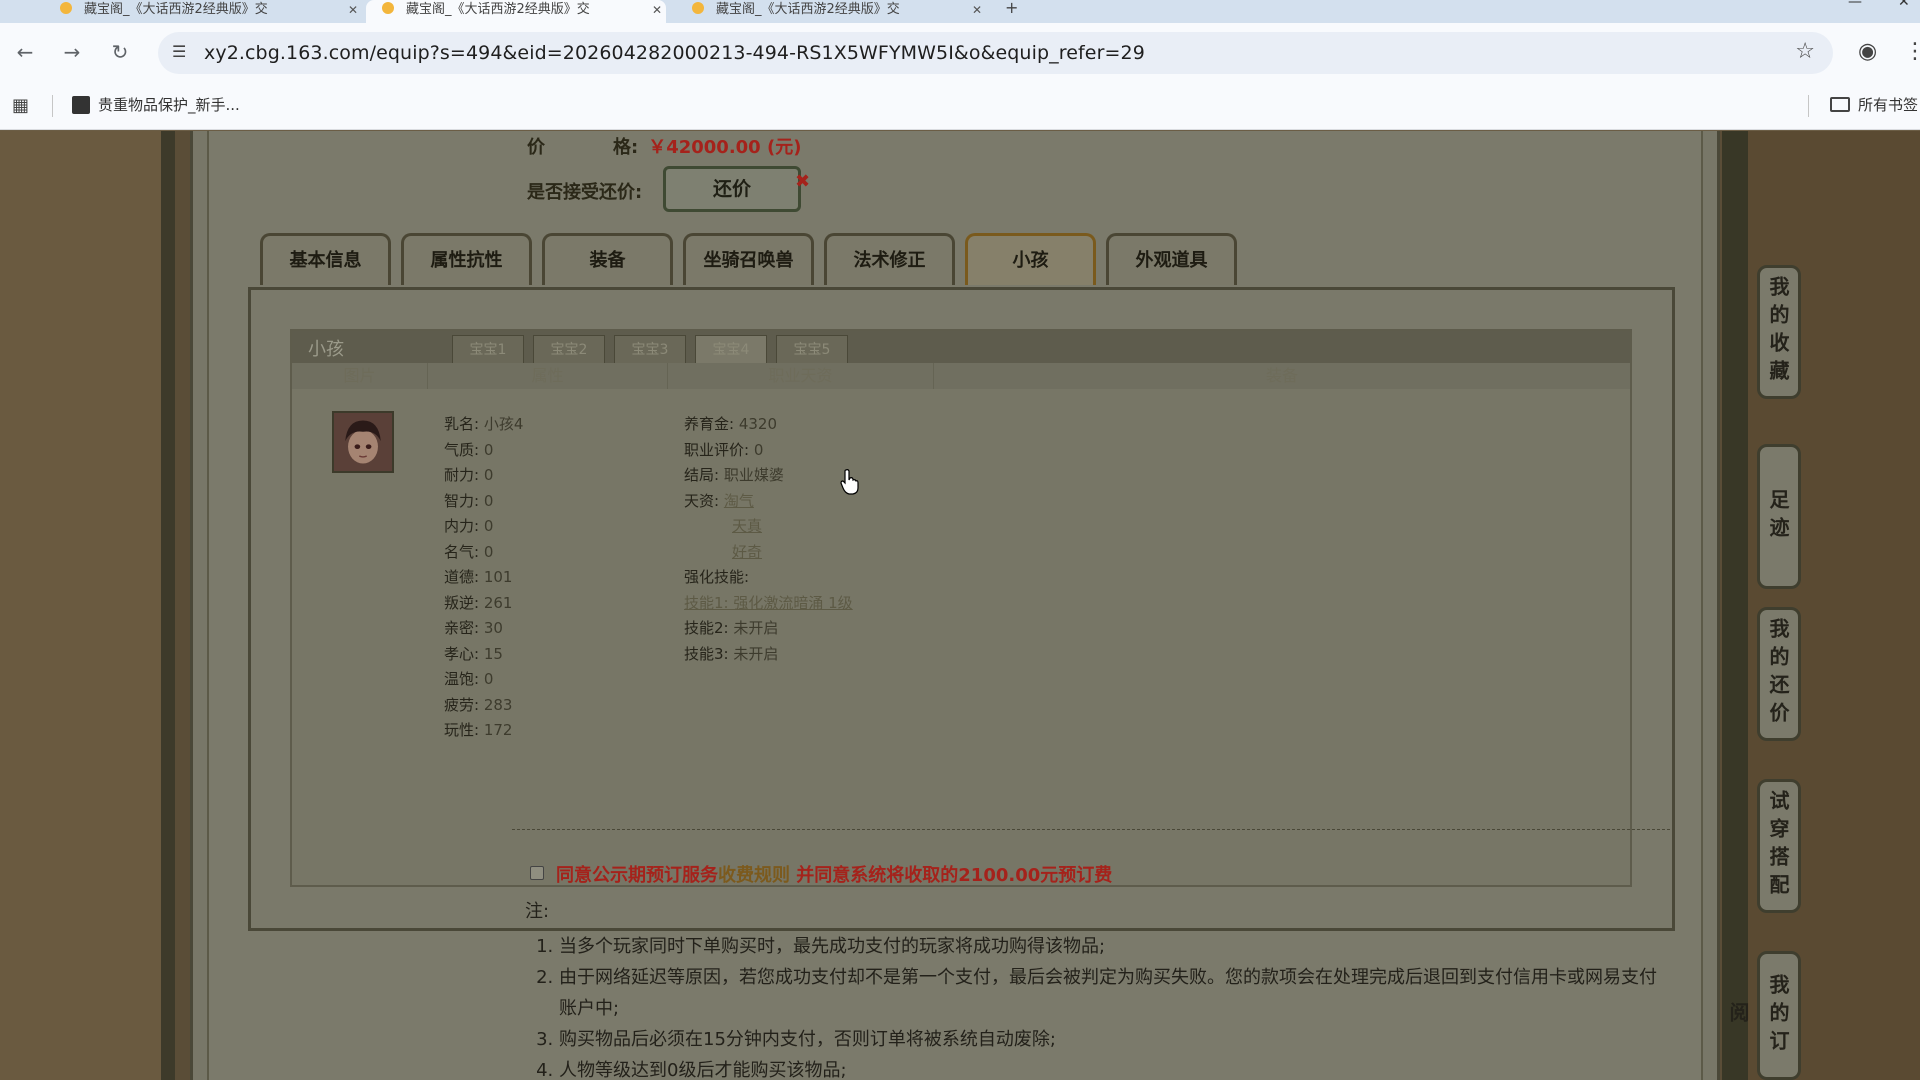 The width and height of the screenshot is (1920, 1080). Describe the element at coordinates (1779, 674) in the screenshot. I see `side-my-bargains: 我的还价` at that location.